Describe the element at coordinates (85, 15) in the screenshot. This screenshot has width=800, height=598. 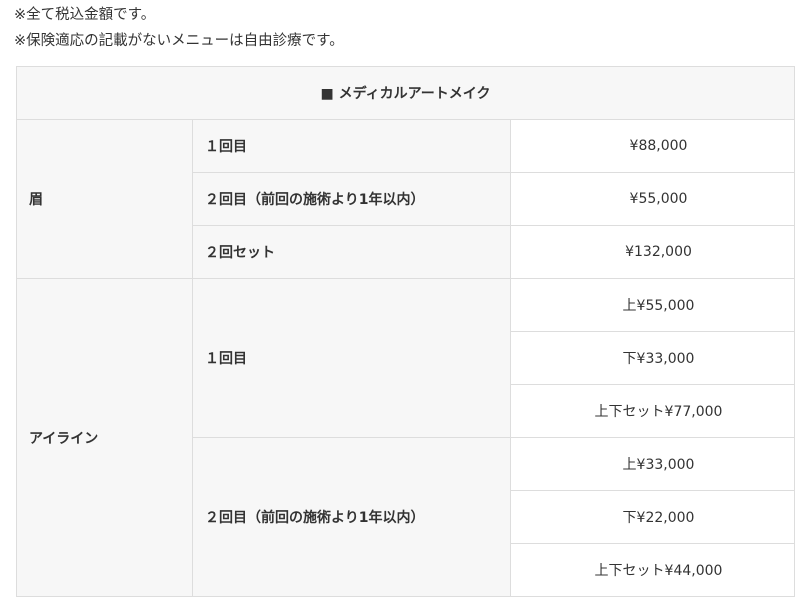
I see `note-tax-included: ※全て税込金額です。` at that location.